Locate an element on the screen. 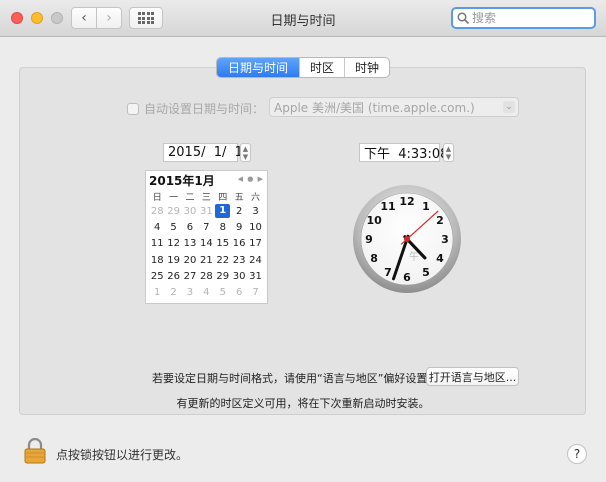 This screenshot has height=482, width=606. weekday-header: 五 is located at coordinates (239, 198).